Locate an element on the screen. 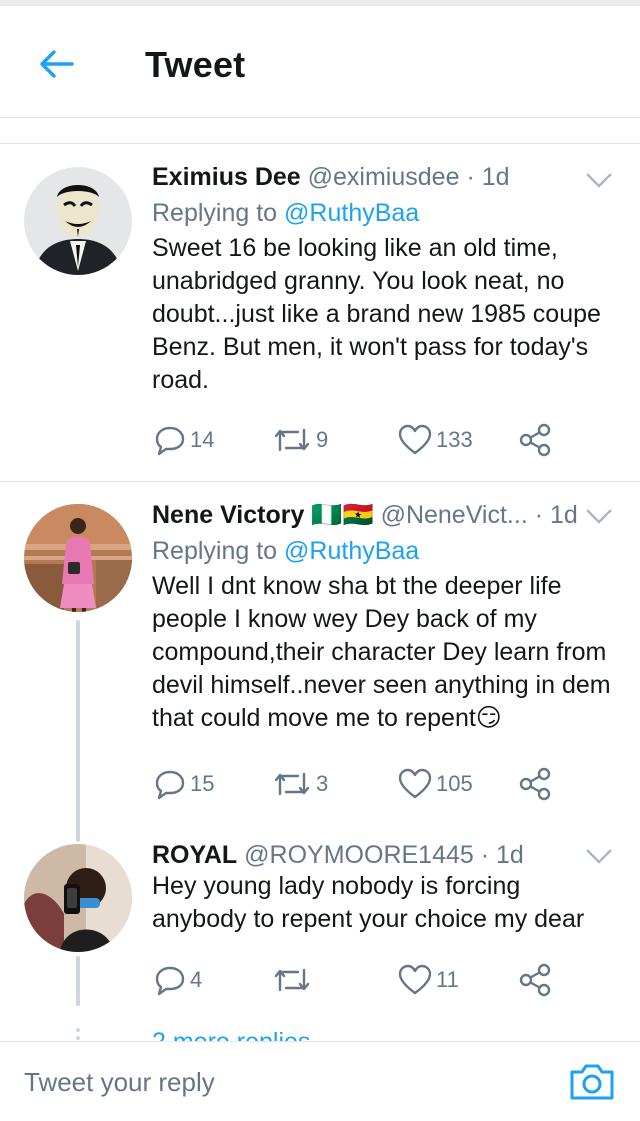 Image resolution: width=640 pixels, height=1121 pixels. smirk-emoji: 😏 is located at coordinates (488, 718).